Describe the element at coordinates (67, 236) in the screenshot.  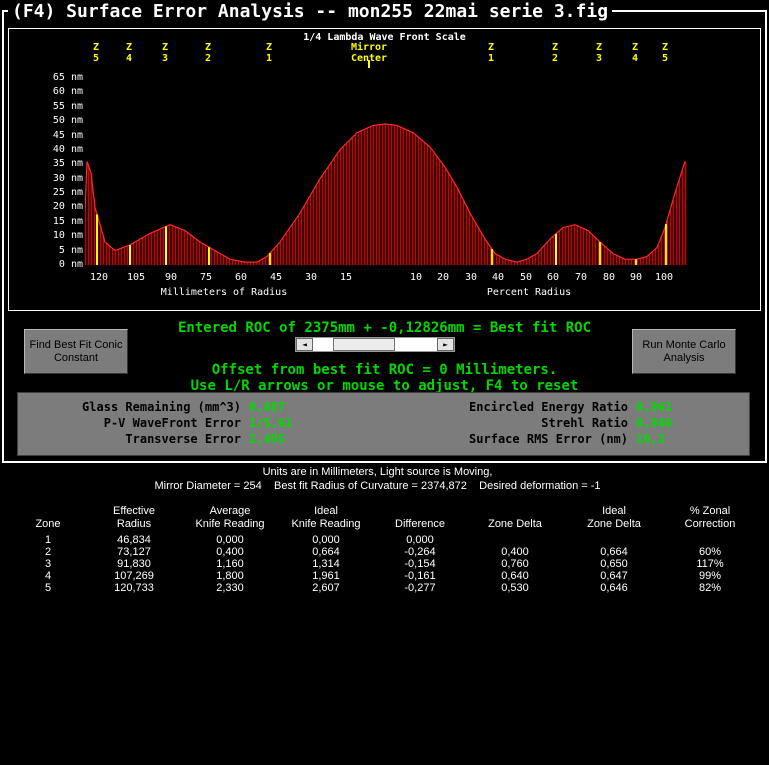
I see `y-tick-label: 10 nm` at that location.